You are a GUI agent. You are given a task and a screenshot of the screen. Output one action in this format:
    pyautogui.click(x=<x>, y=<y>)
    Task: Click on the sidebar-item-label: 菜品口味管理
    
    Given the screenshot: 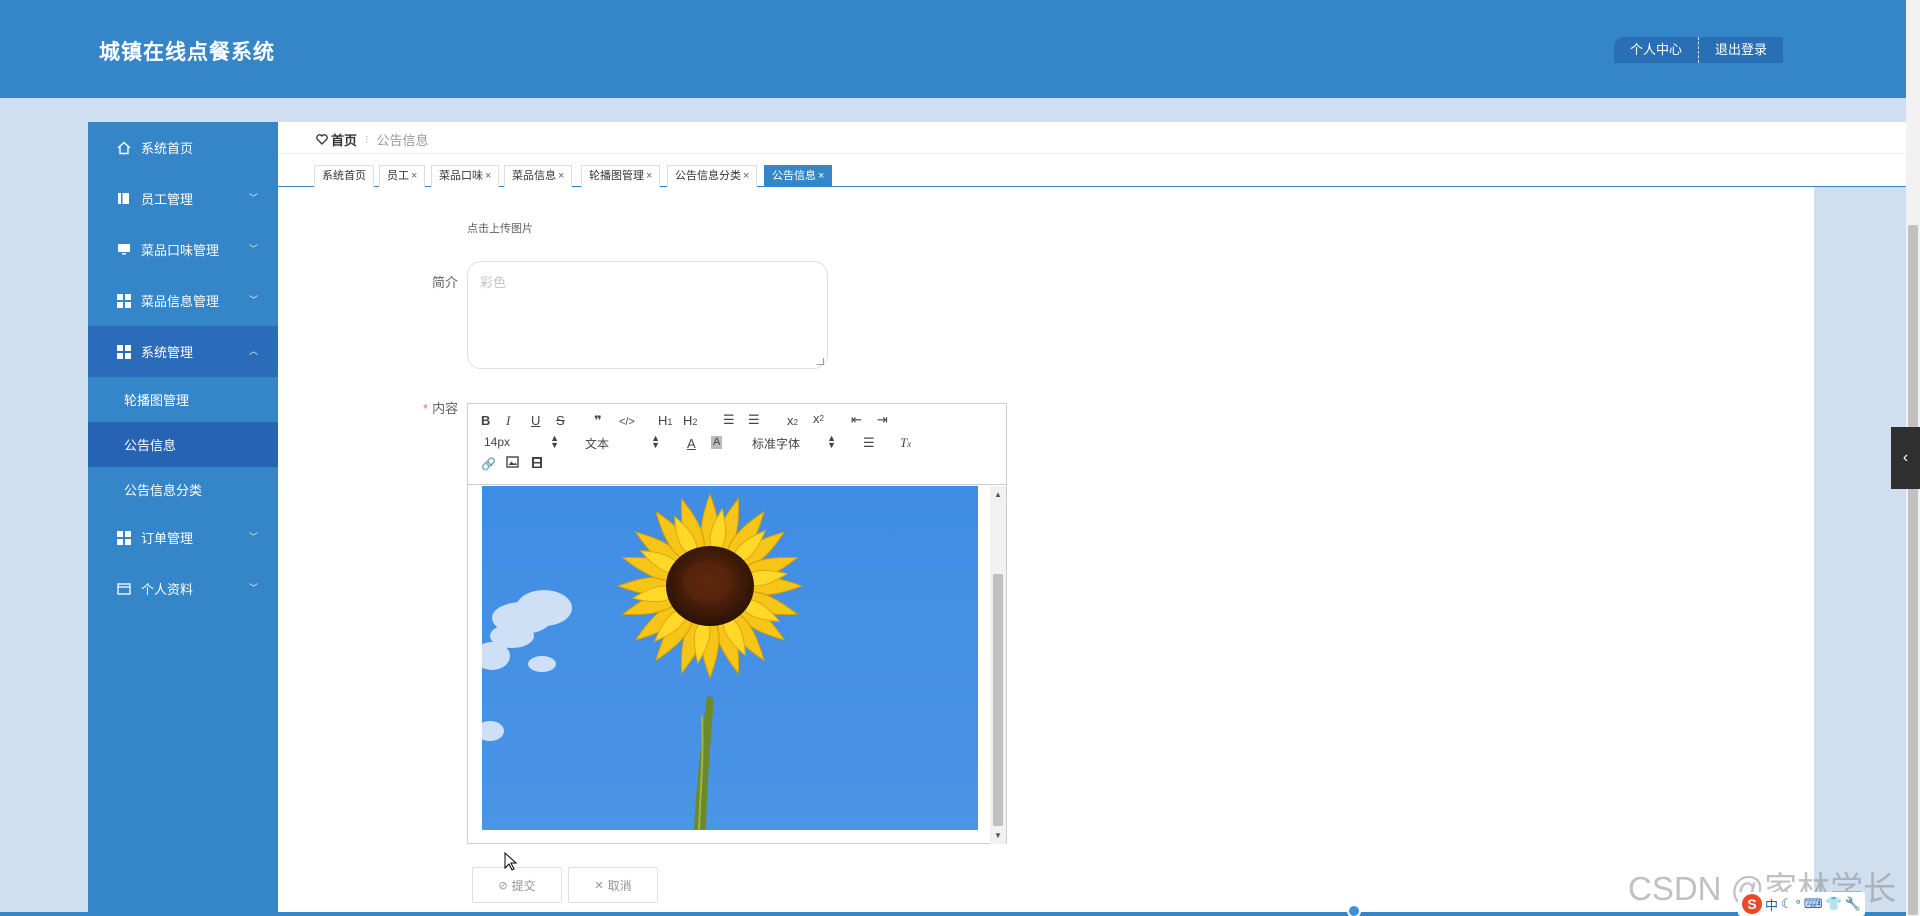 What is the action you would take?
    pyautogui.click(x=180, y=250)
    